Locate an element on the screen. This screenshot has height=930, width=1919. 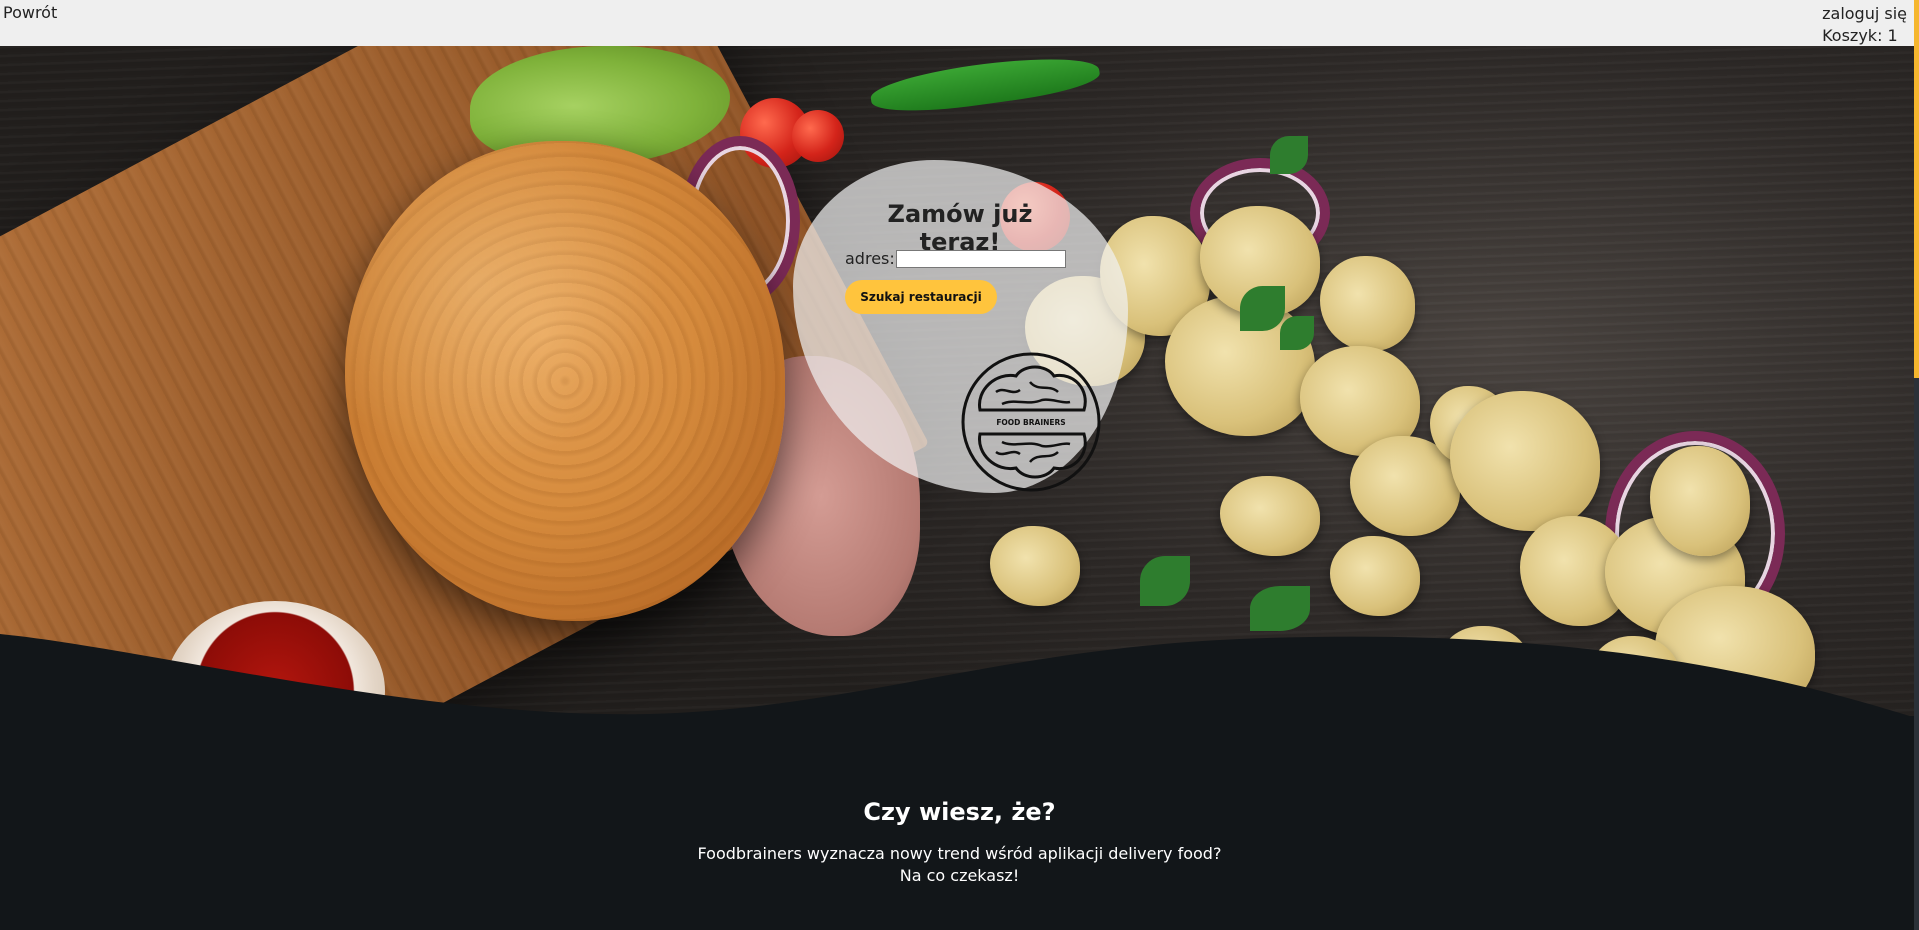
logo-text: FOOD BRAINERS is located at coordinates (1030, 422).